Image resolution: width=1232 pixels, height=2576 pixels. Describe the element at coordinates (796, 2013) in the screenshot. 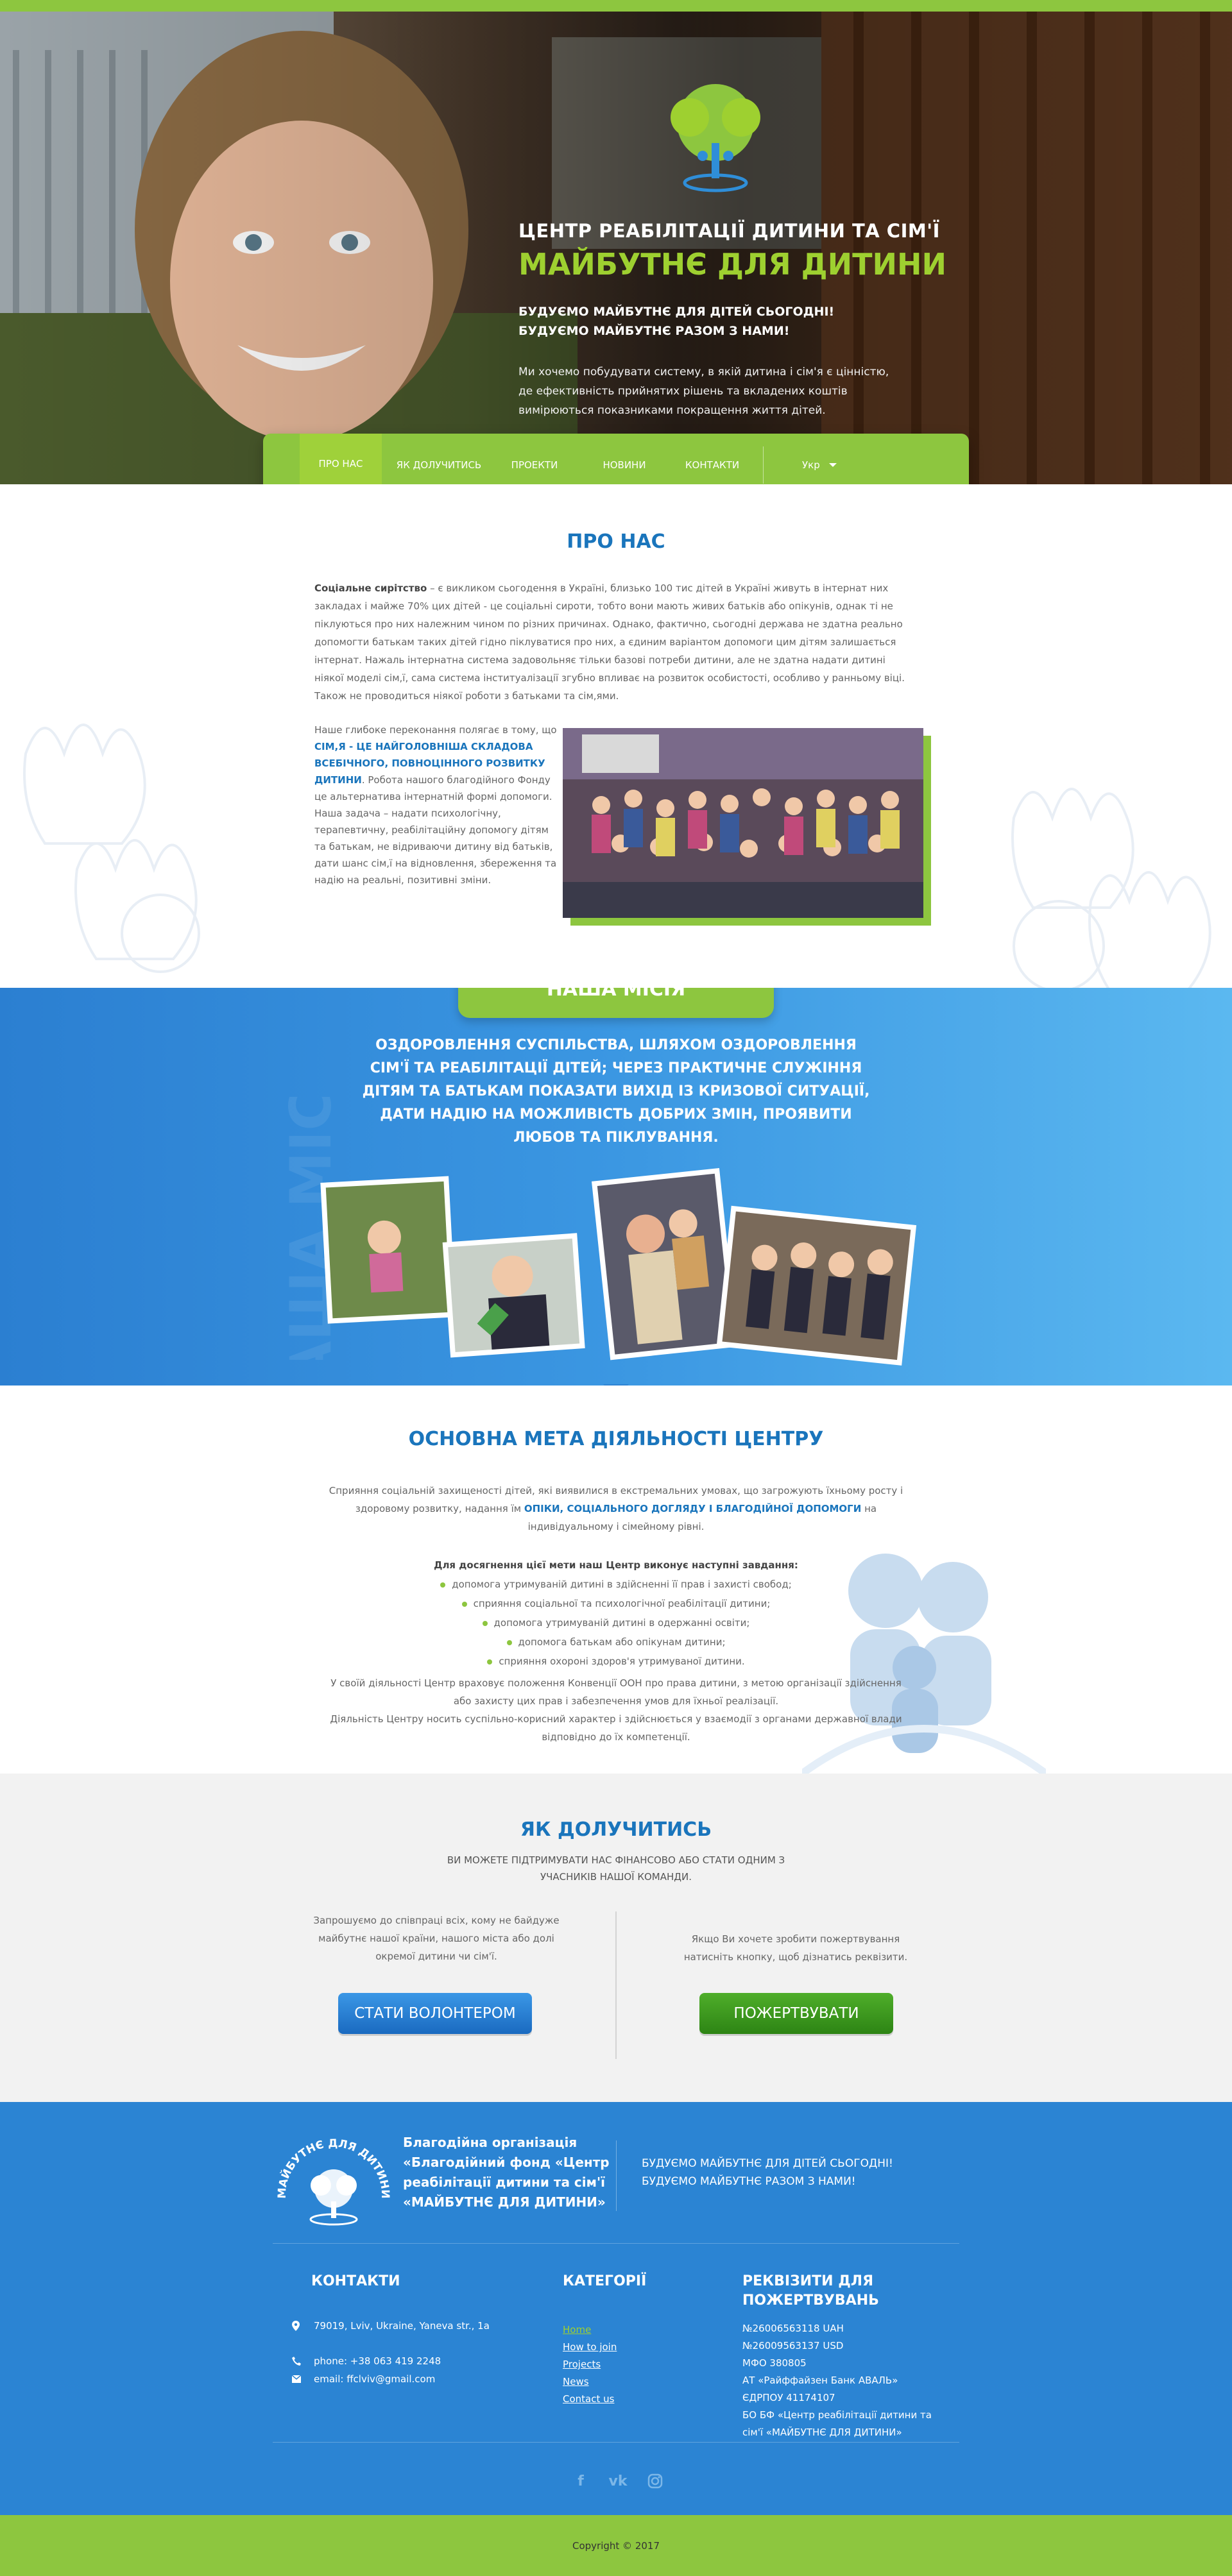

I see `donate-button: ПОЖЕРТВУВАТИ` at that location.